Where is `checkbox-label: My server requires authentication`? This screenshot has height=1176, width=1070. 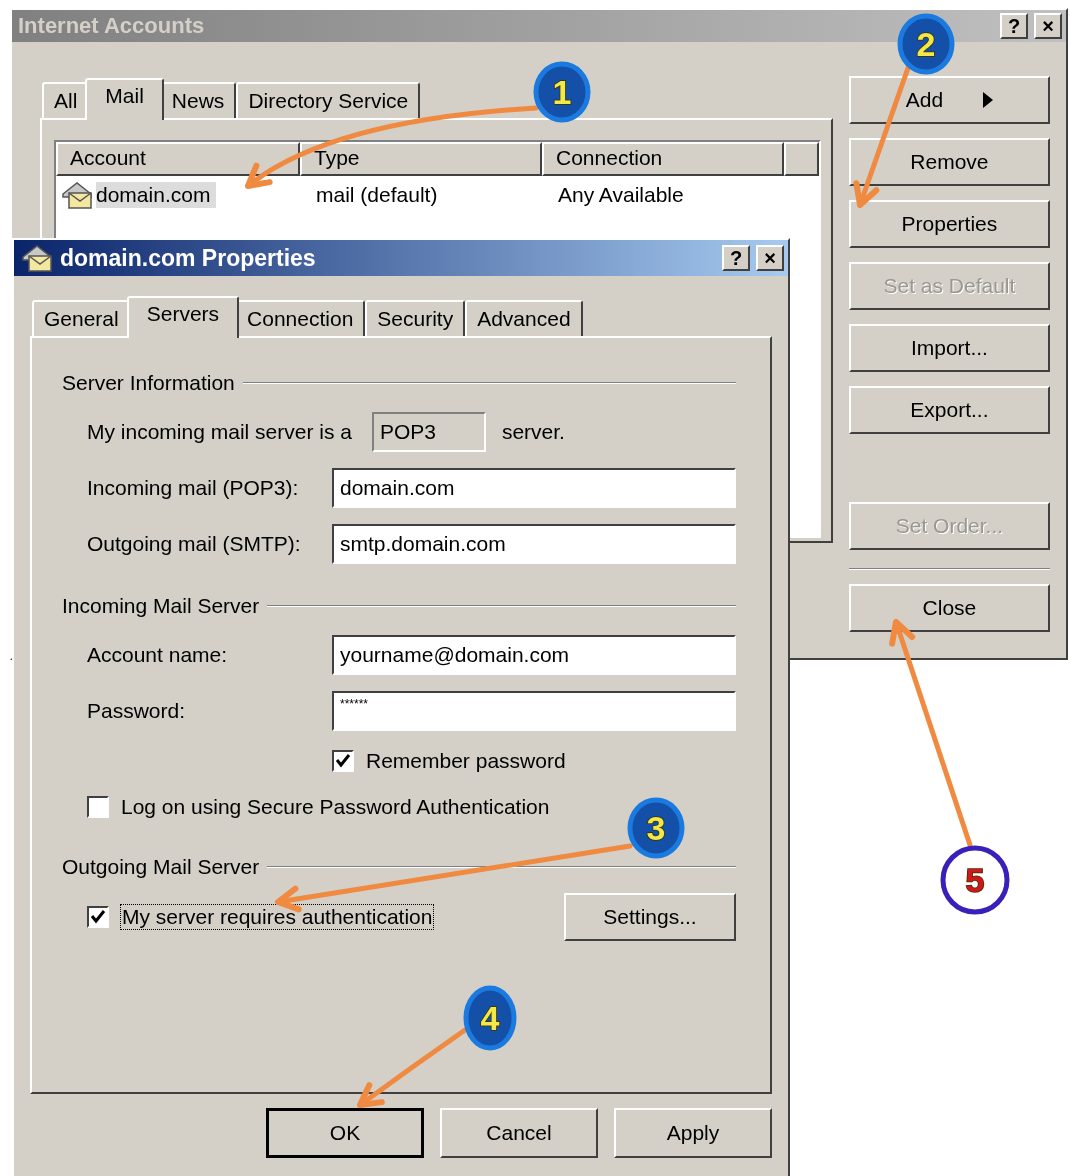
checkbox-label: My server requires authentication is located at coordinates (277, 917).